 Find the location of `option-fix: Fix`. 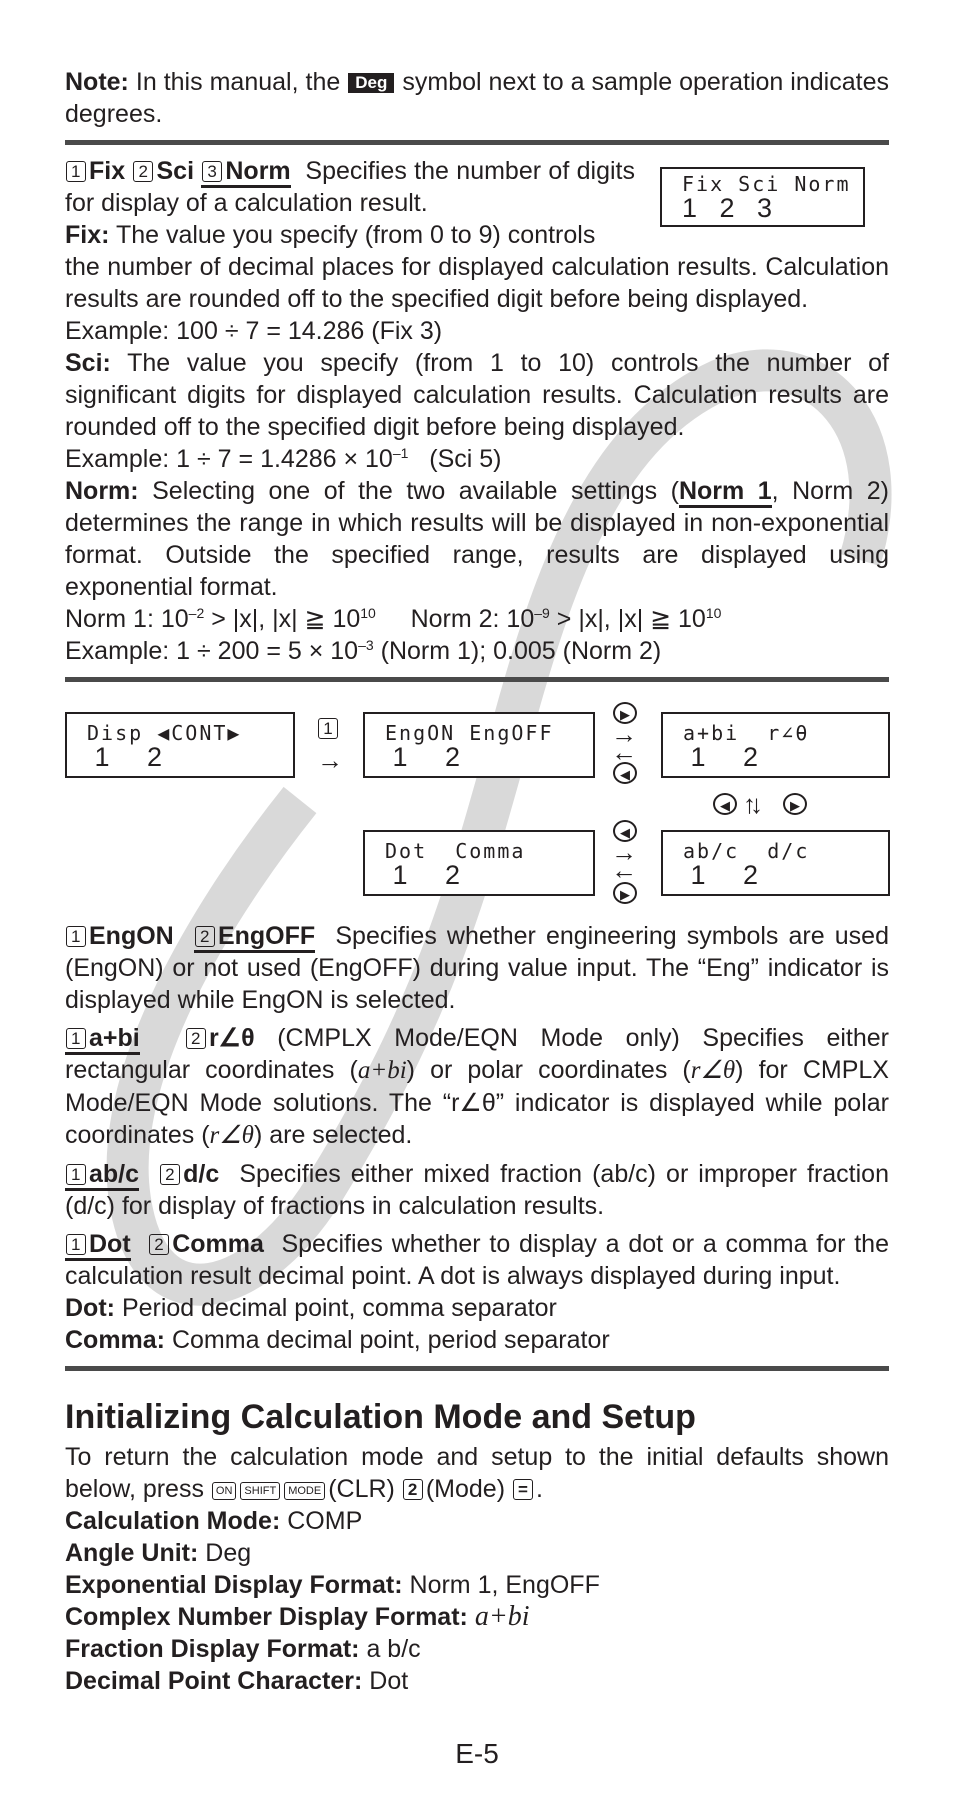

option-fix: Fix is located at coordinates (107, 171).